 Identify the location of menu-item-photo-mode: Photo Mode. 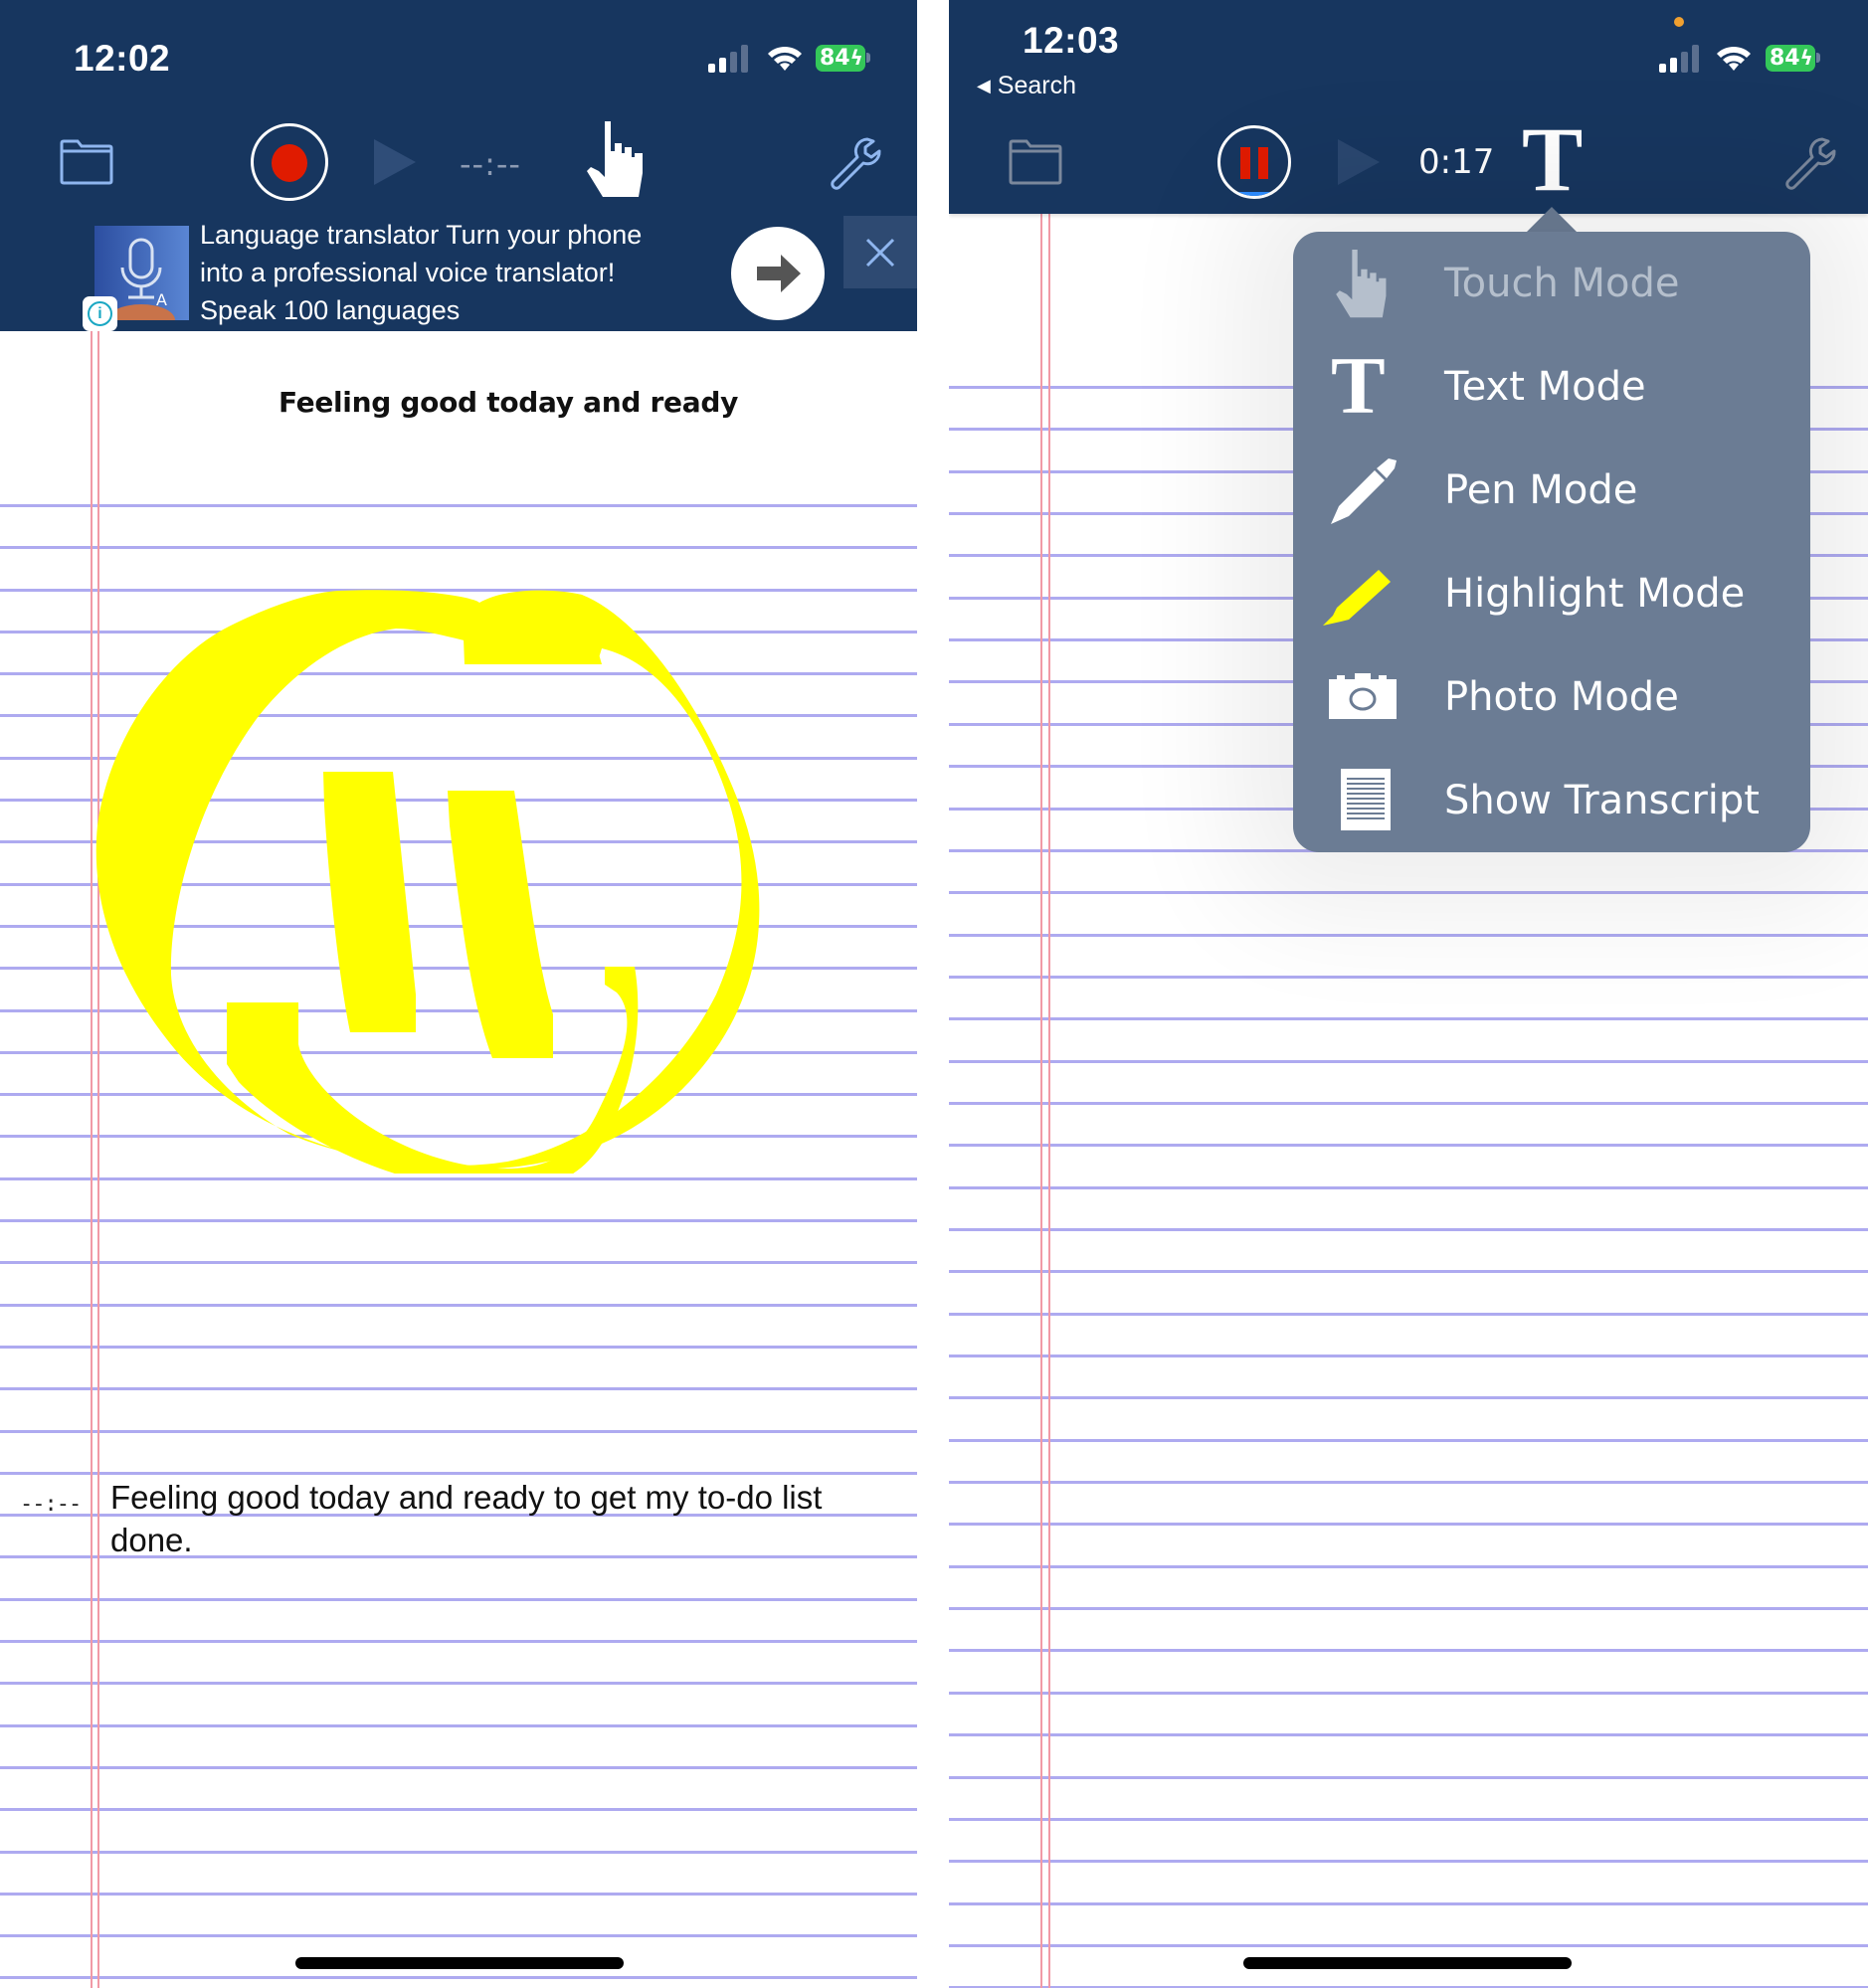
(1551, 697).